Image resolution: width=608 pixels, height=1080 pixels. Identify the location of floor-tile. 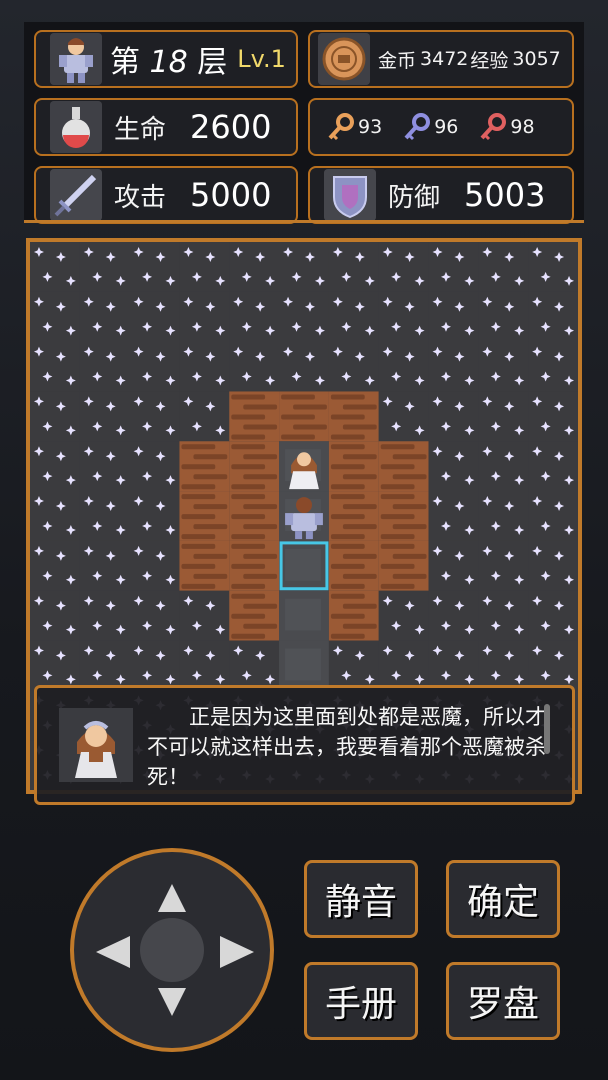
(304, 565).